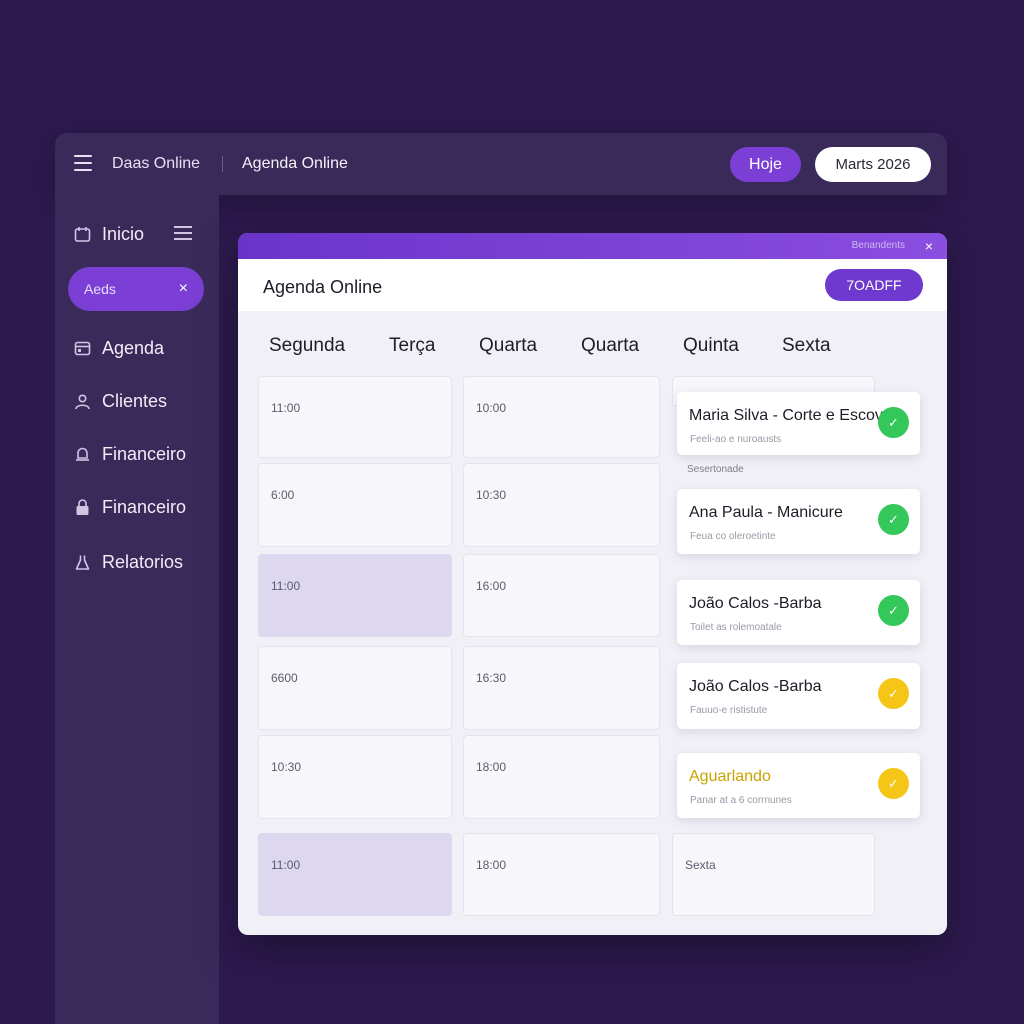 This screenshot has height=1024, width=1024. Describe the element at coordinates (798, 696) in the screenshot. I see `appointment-card: João Calos -Barba Fauuo-e rististute ✓` at that location.